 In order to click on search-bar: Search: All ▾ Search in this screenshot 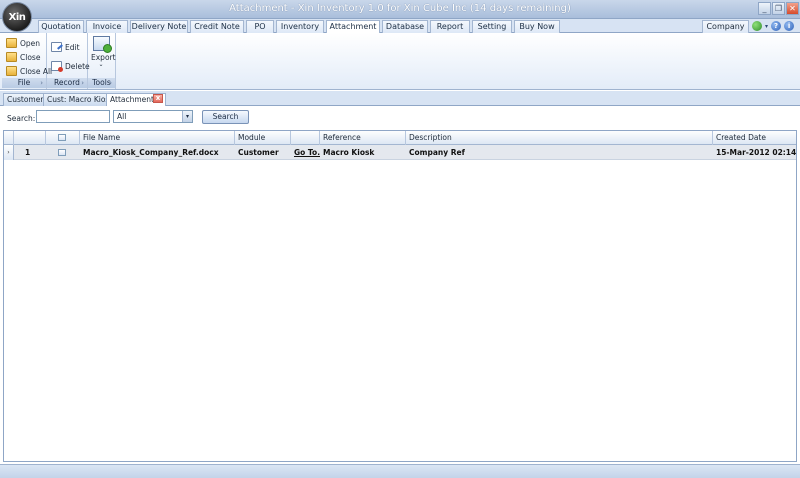, I will do `click(400, 118)`.